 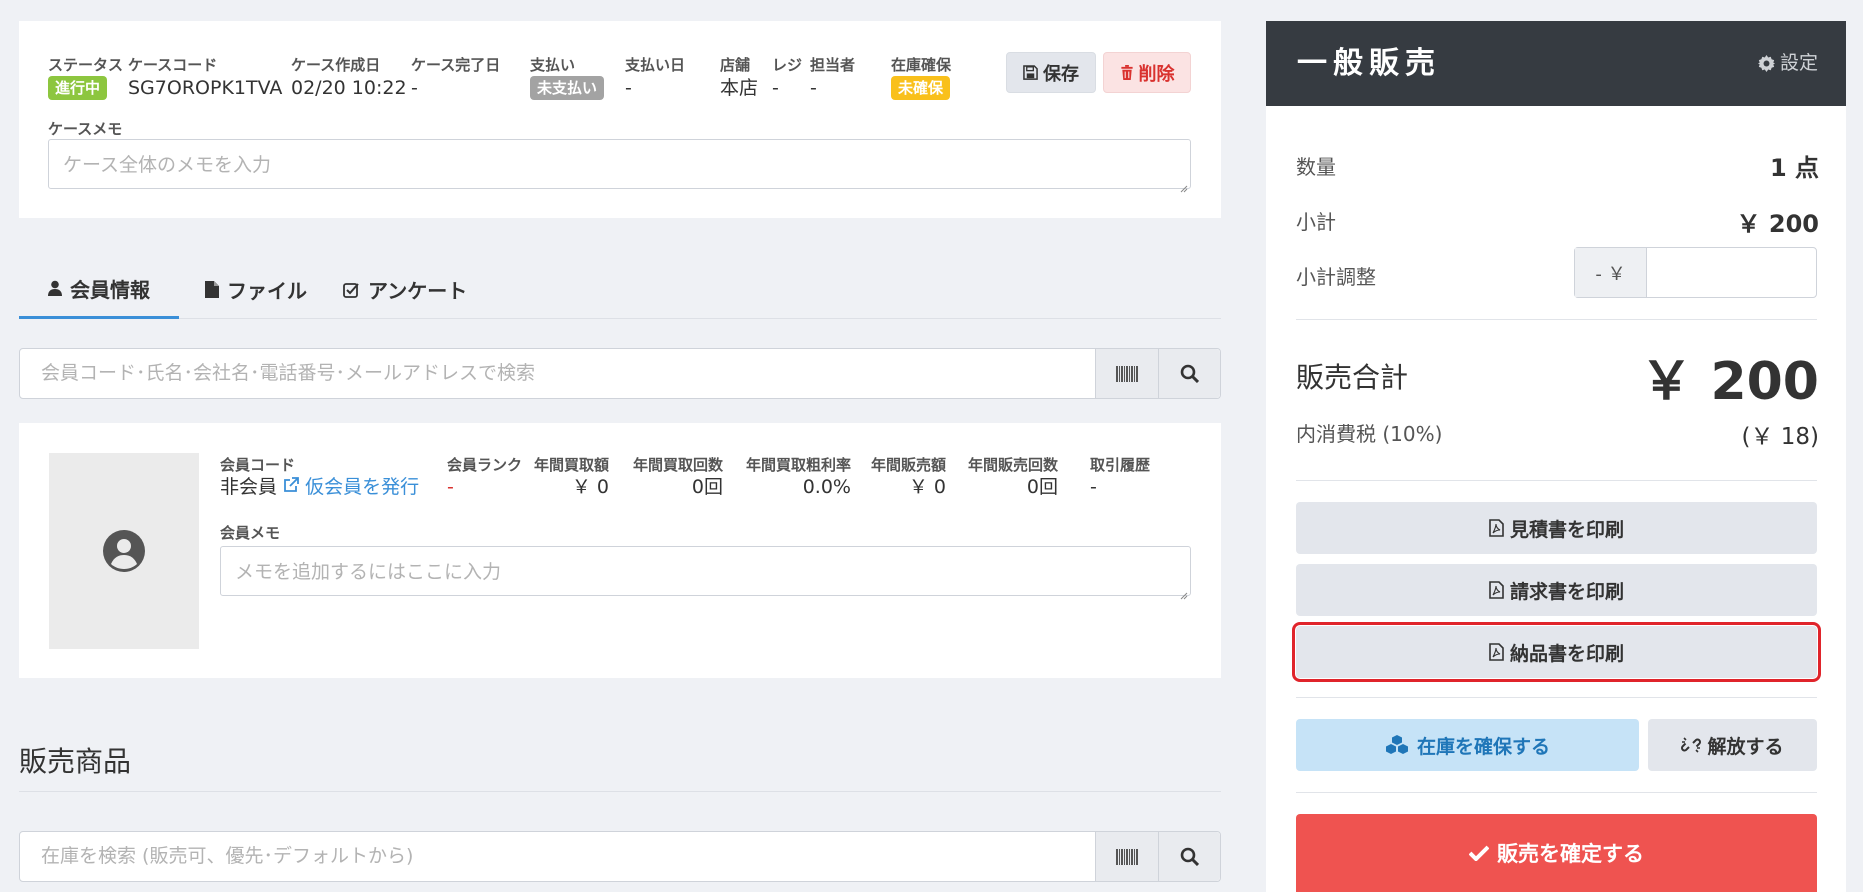 I want to click on transaction-history-value: -, so click(x=1120, y=487).